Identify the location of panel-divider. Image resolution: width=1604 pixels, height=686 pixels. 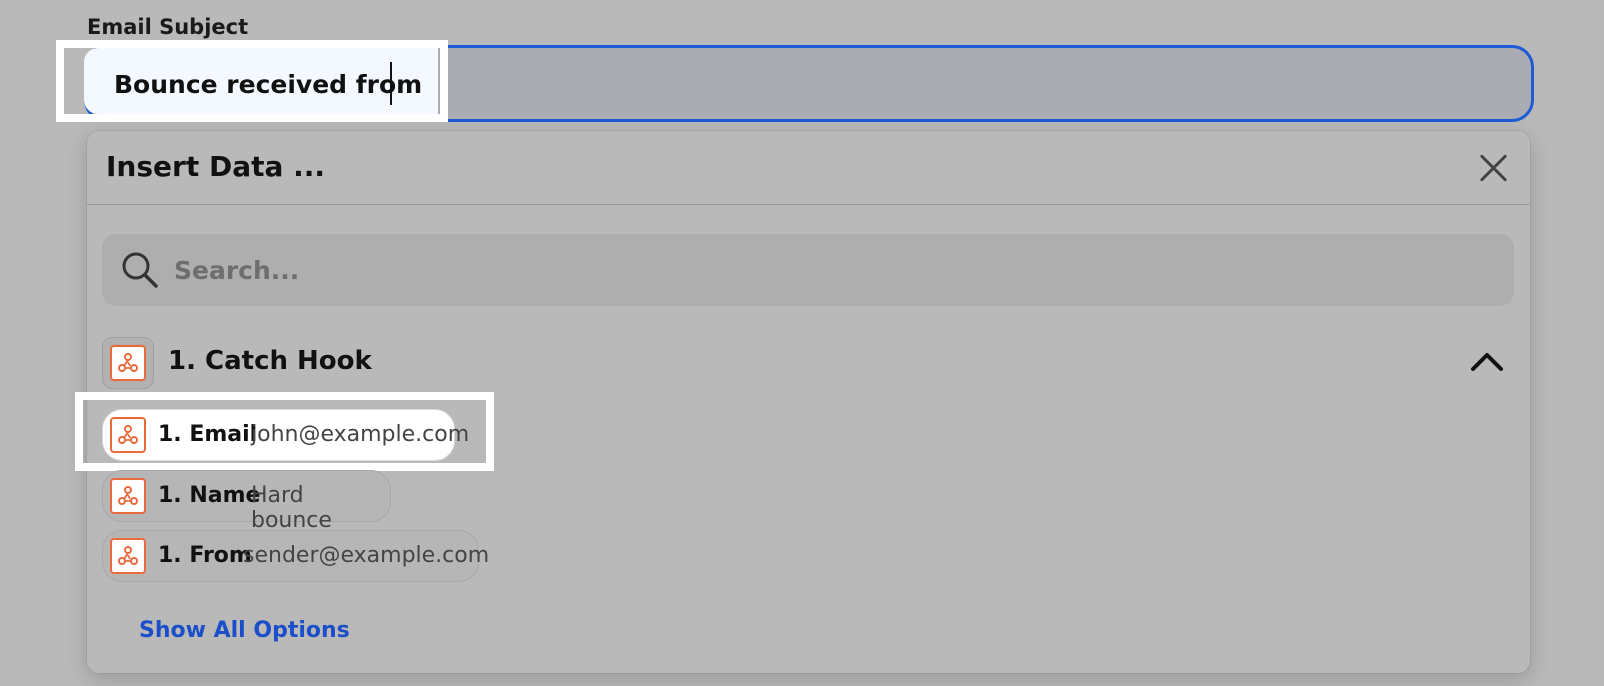
(808, 204).